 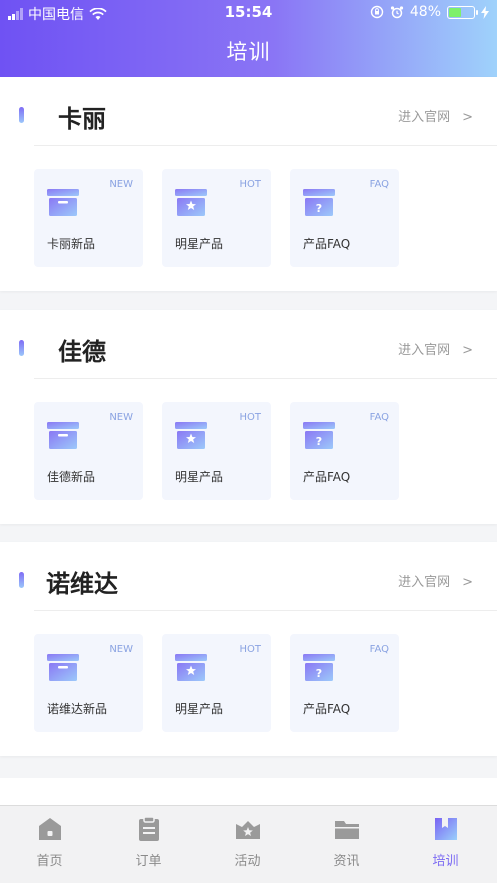 What do you see at coordinates (425, 12) in the screenshot?
I see `battery-percent: 48%` at bounding box center [425, 12].